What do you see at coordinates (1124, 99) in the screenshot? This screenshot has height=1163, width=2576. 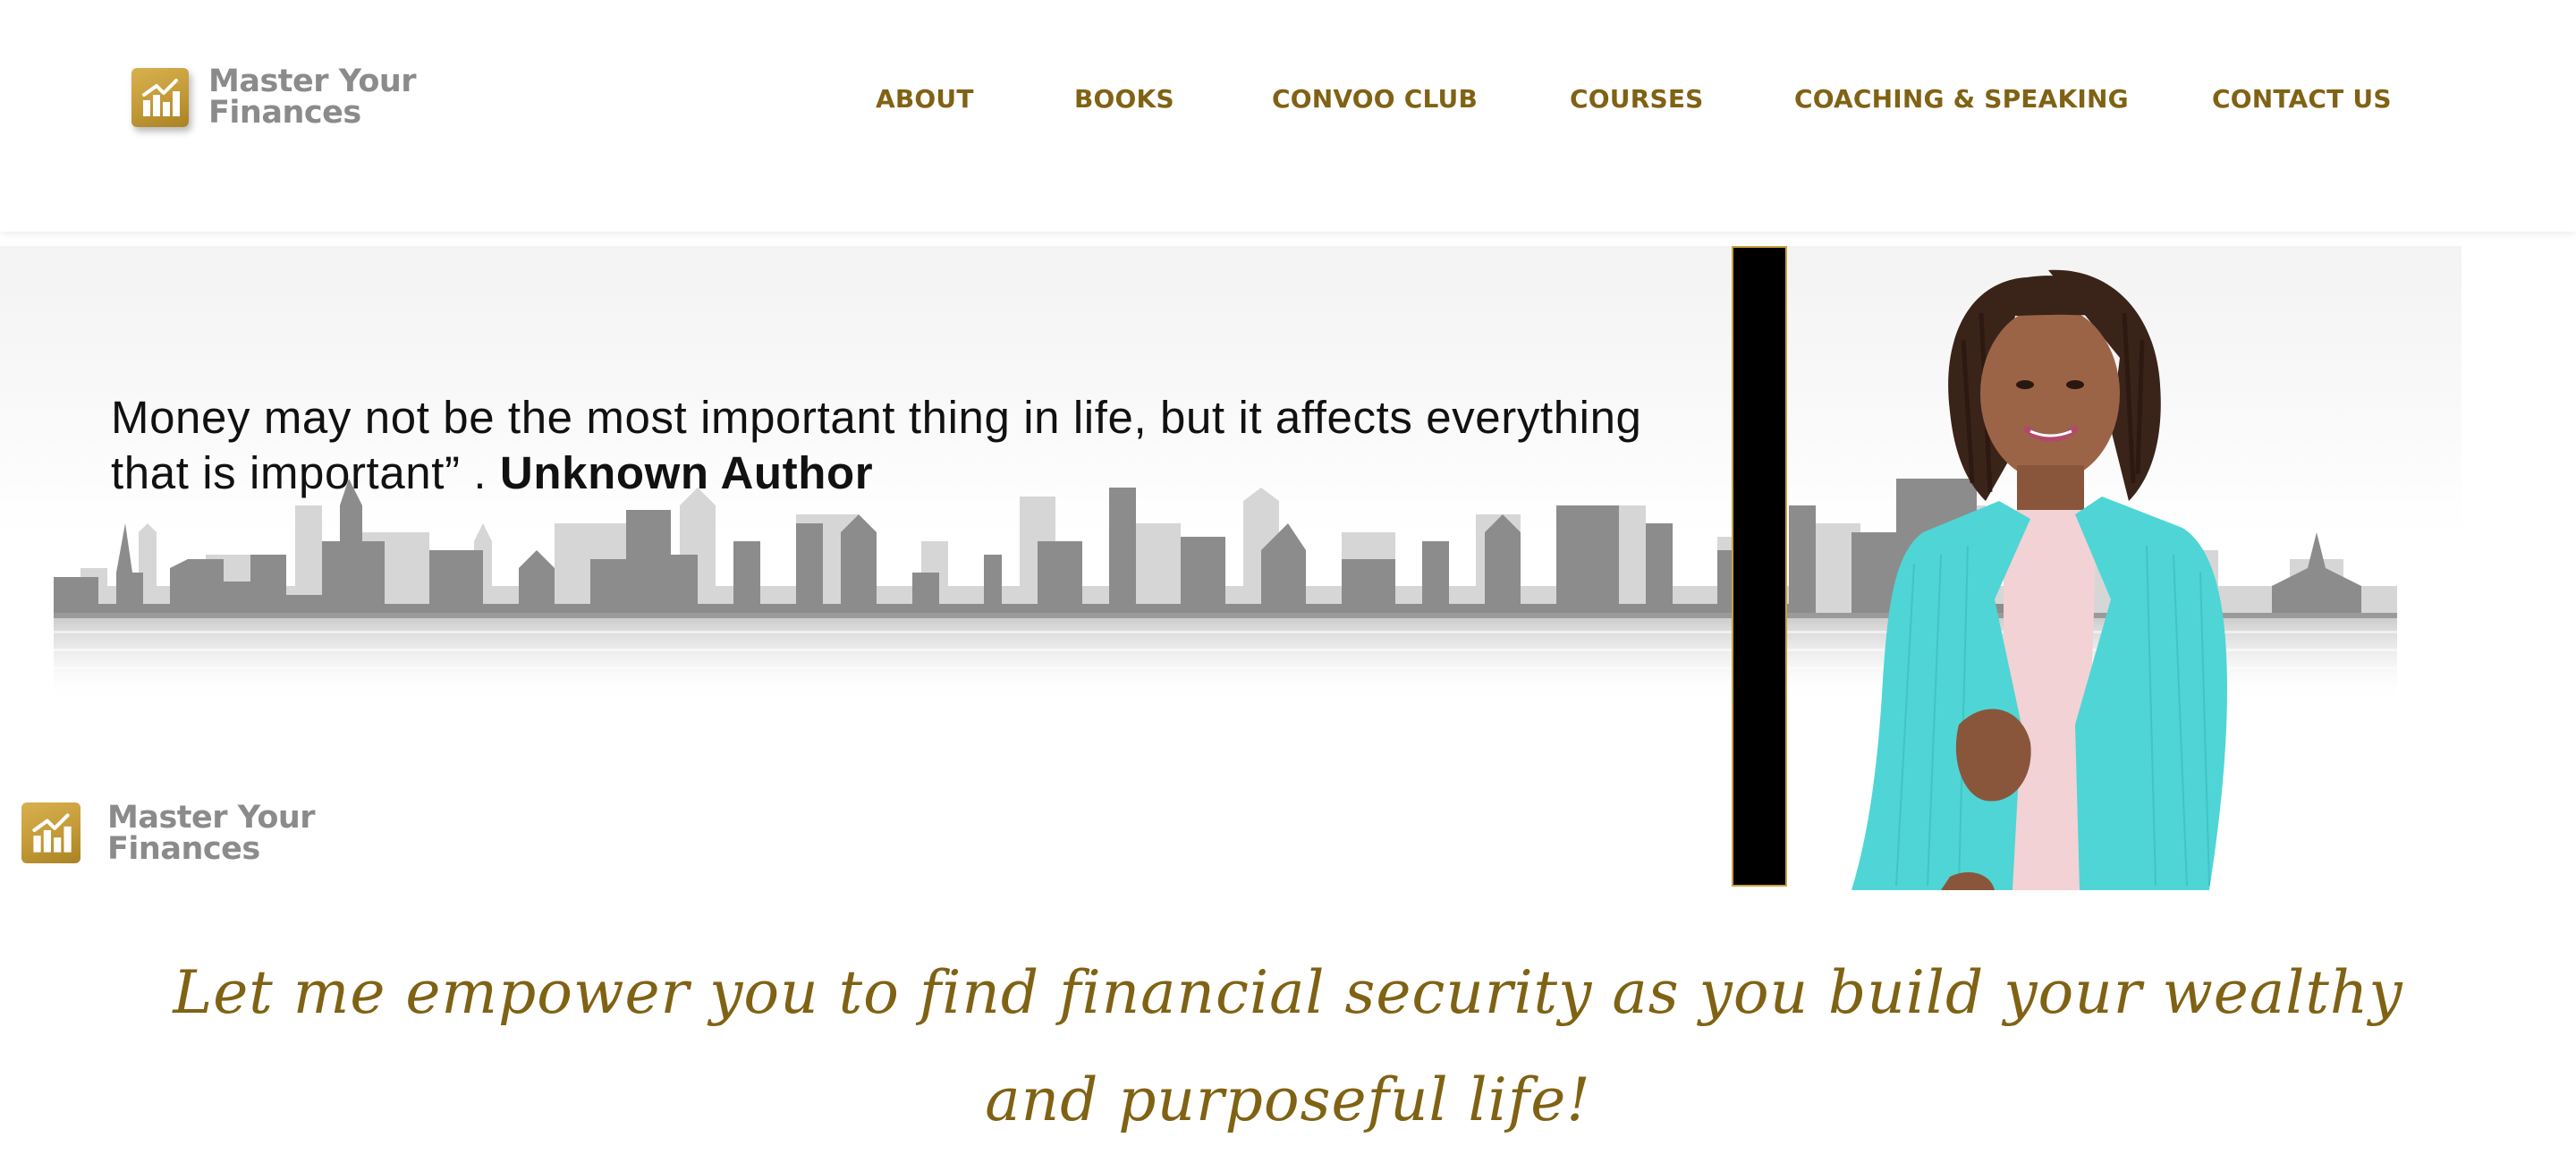 I see `nav-books: BOOKS` at bounding box center [1124, 99].